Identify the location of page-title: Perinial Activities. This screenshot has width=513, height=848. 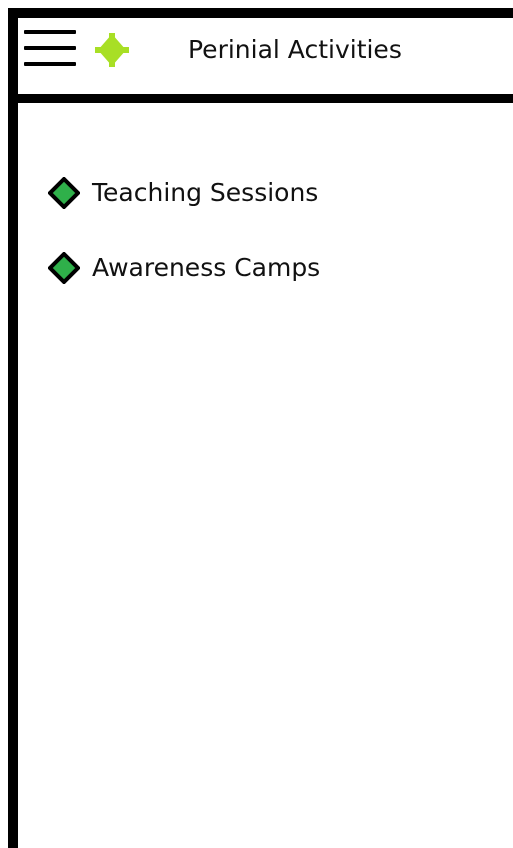
(295, 49).